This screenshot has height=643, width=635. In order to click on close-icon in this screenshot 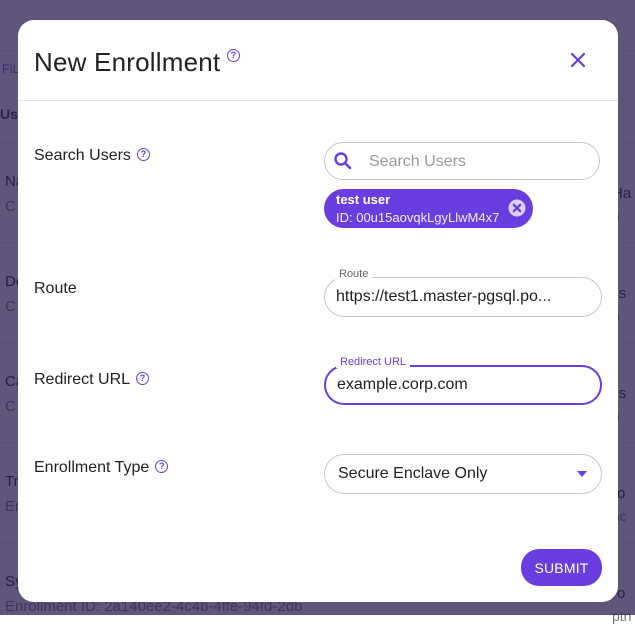, I will do `click(578, 60)`.